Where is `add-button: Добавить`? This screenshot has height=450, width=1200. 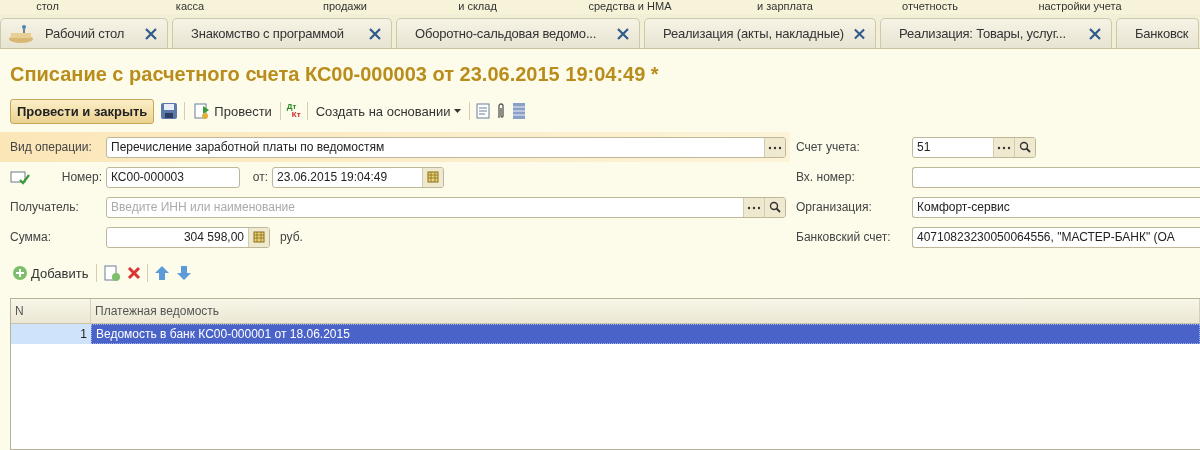 add-button: Добавить is located at coordinates (50, 273).